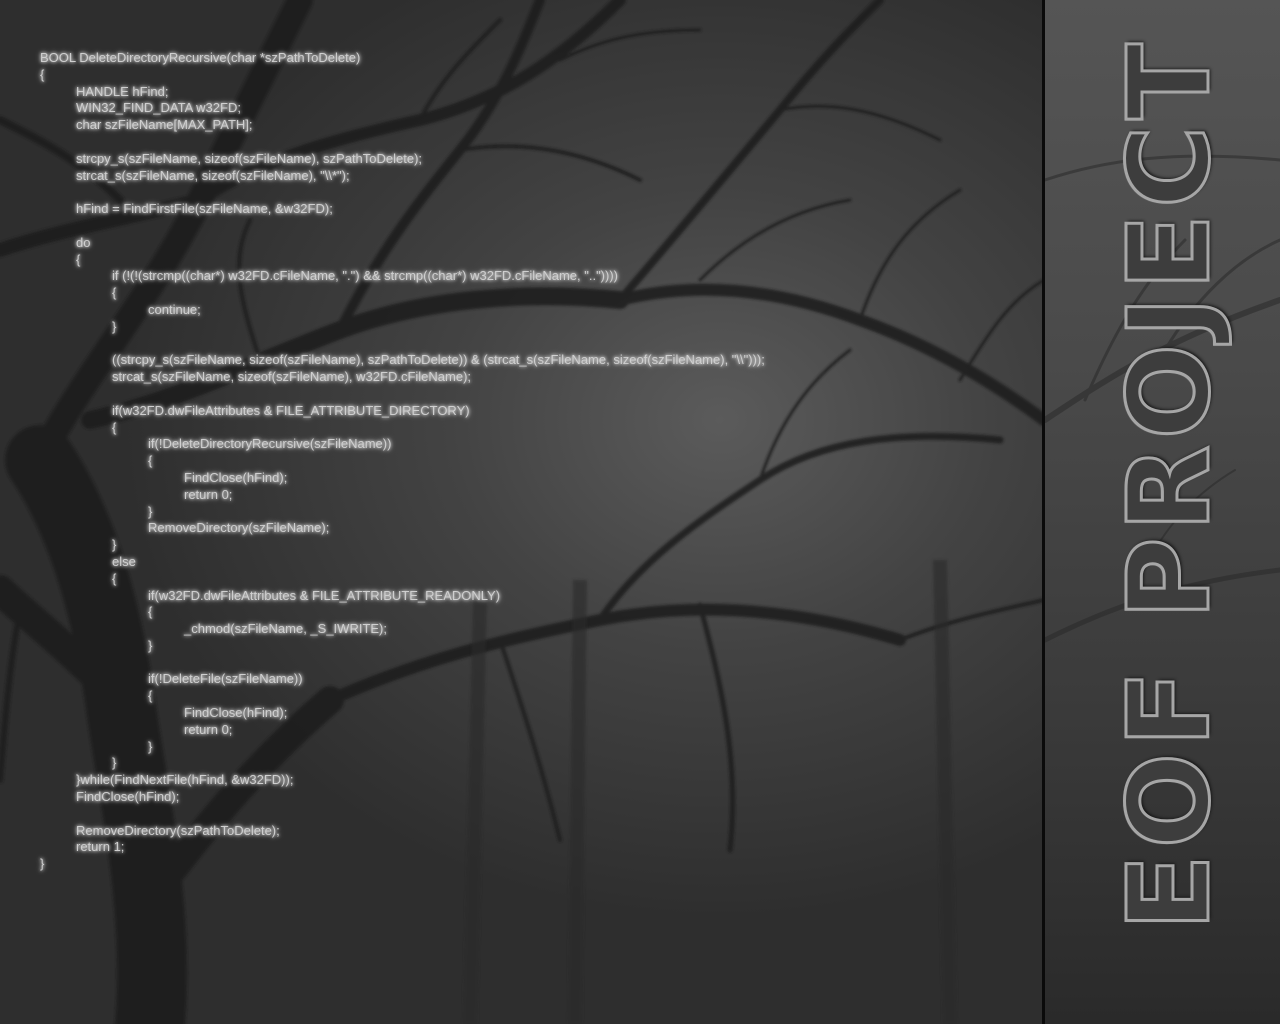  What do you see at coordinates (122, 91) in the screenshot?
I see `code-line: HANDLE hFind;` at bounding box center [122, 91].